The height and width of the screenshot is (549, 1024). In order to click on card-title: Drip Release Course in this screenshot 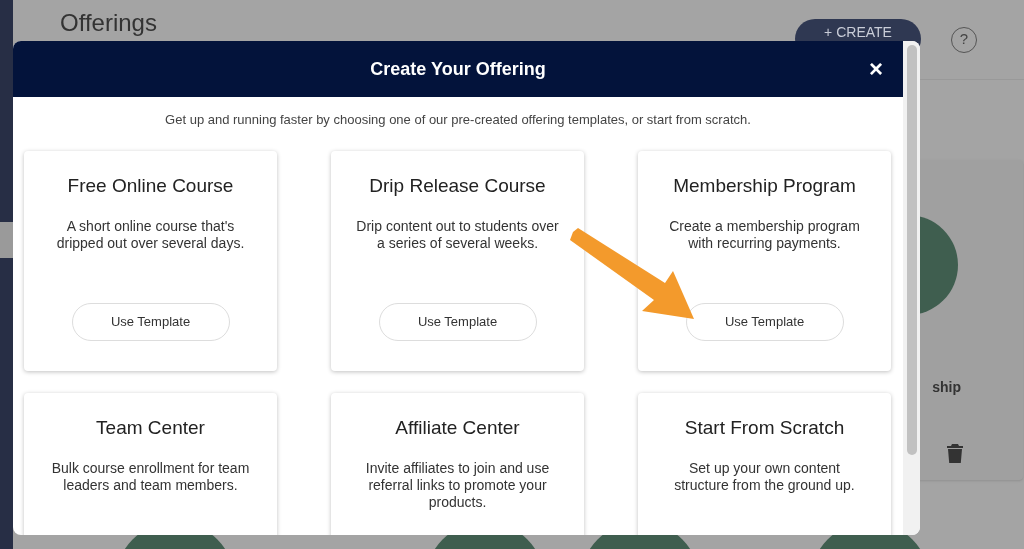, I will do `click(457, 185)`.